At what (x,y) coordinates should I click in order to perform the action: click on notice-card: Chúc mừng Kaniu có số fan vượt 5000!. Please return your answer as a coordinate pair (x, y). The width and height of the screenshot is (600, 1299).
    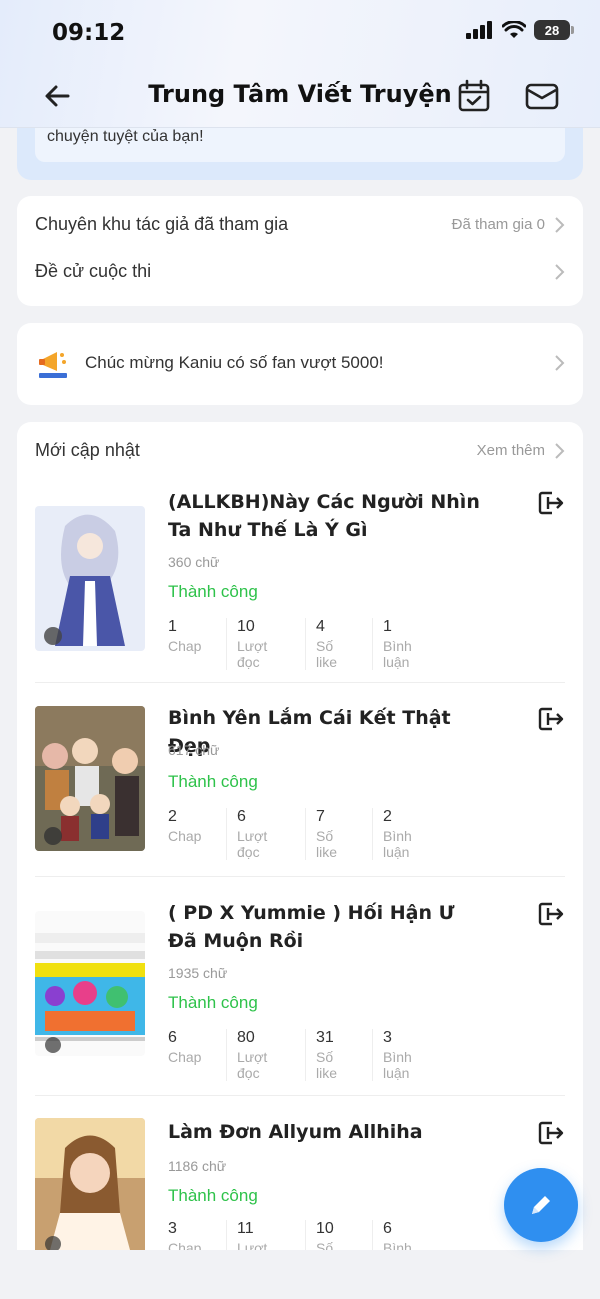
    Looking at the image, I should click on (300, 364).